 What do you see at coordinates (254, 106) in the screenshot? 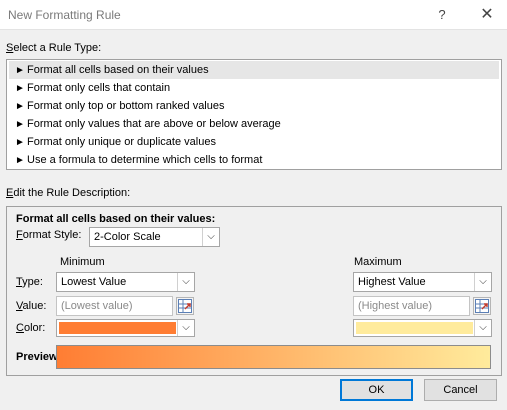
I see `rule-type-item-top-bottom: ► Format only top or bottom ranked values` at bounding box center [254, 106].